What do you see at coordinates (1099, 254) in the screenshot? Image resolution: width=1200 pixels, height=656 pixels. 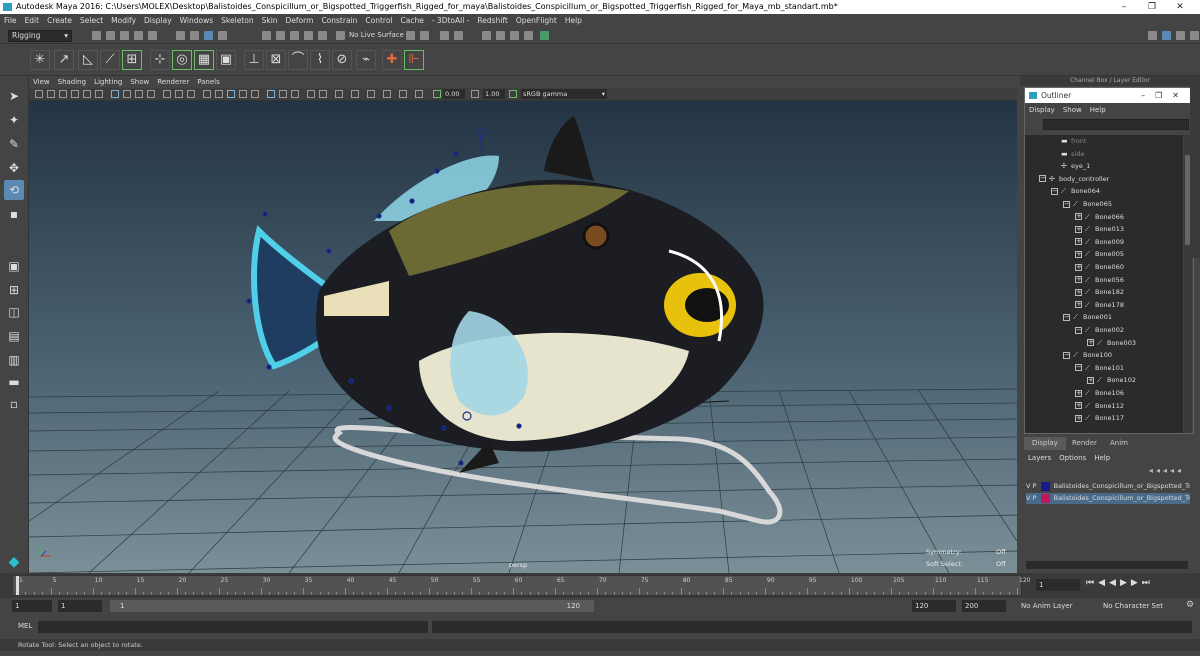 I see `outliner-item: + ⟋ Bone005` at bounding box center [1099, 254].